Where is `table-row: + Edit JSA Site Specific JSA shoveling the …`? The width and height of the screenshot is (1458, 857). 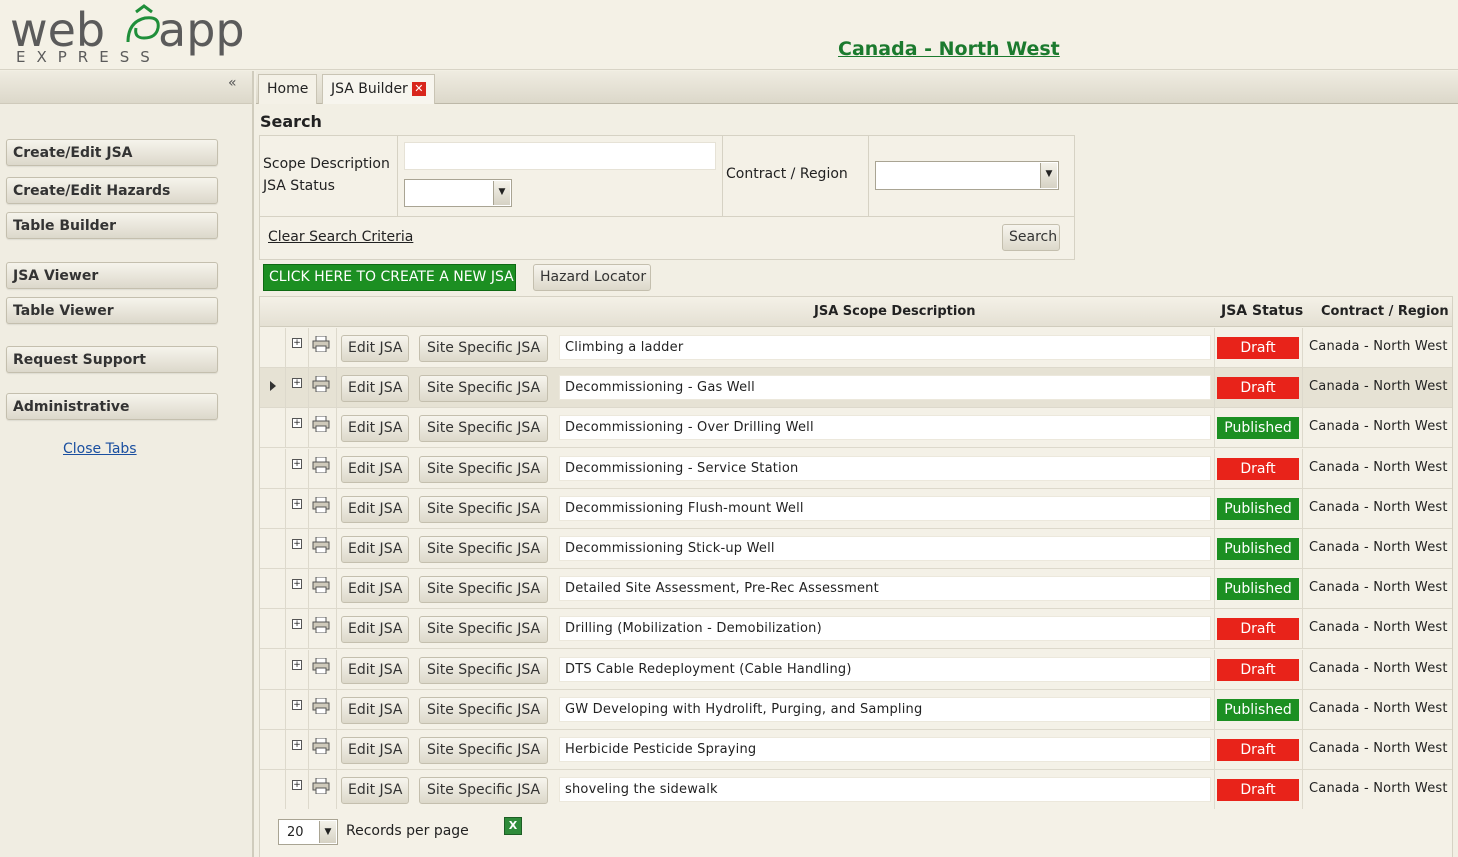 table-row: + Edit JSA Site Specific JSA shoveling the … is located at coordinates (856, 790).